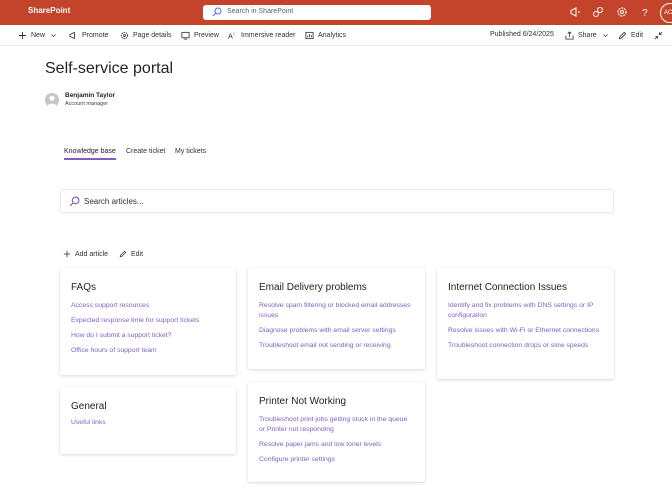 The height and width of the screenshot is (500, 672). I want to click on analytics-button: Analytics, so click(325, 35).